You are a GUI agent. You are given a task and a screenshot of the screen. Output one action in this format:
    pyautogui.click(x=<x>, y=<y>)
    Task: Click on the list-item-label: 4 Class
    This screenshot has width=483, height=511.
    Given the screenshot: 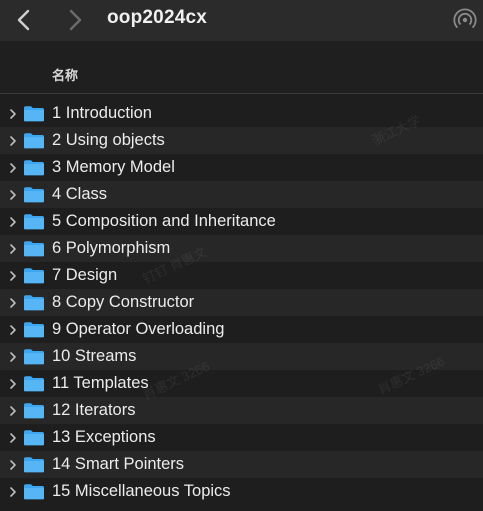 What is the action you would take?
    pyautogui.click(x=80, y=194)
    